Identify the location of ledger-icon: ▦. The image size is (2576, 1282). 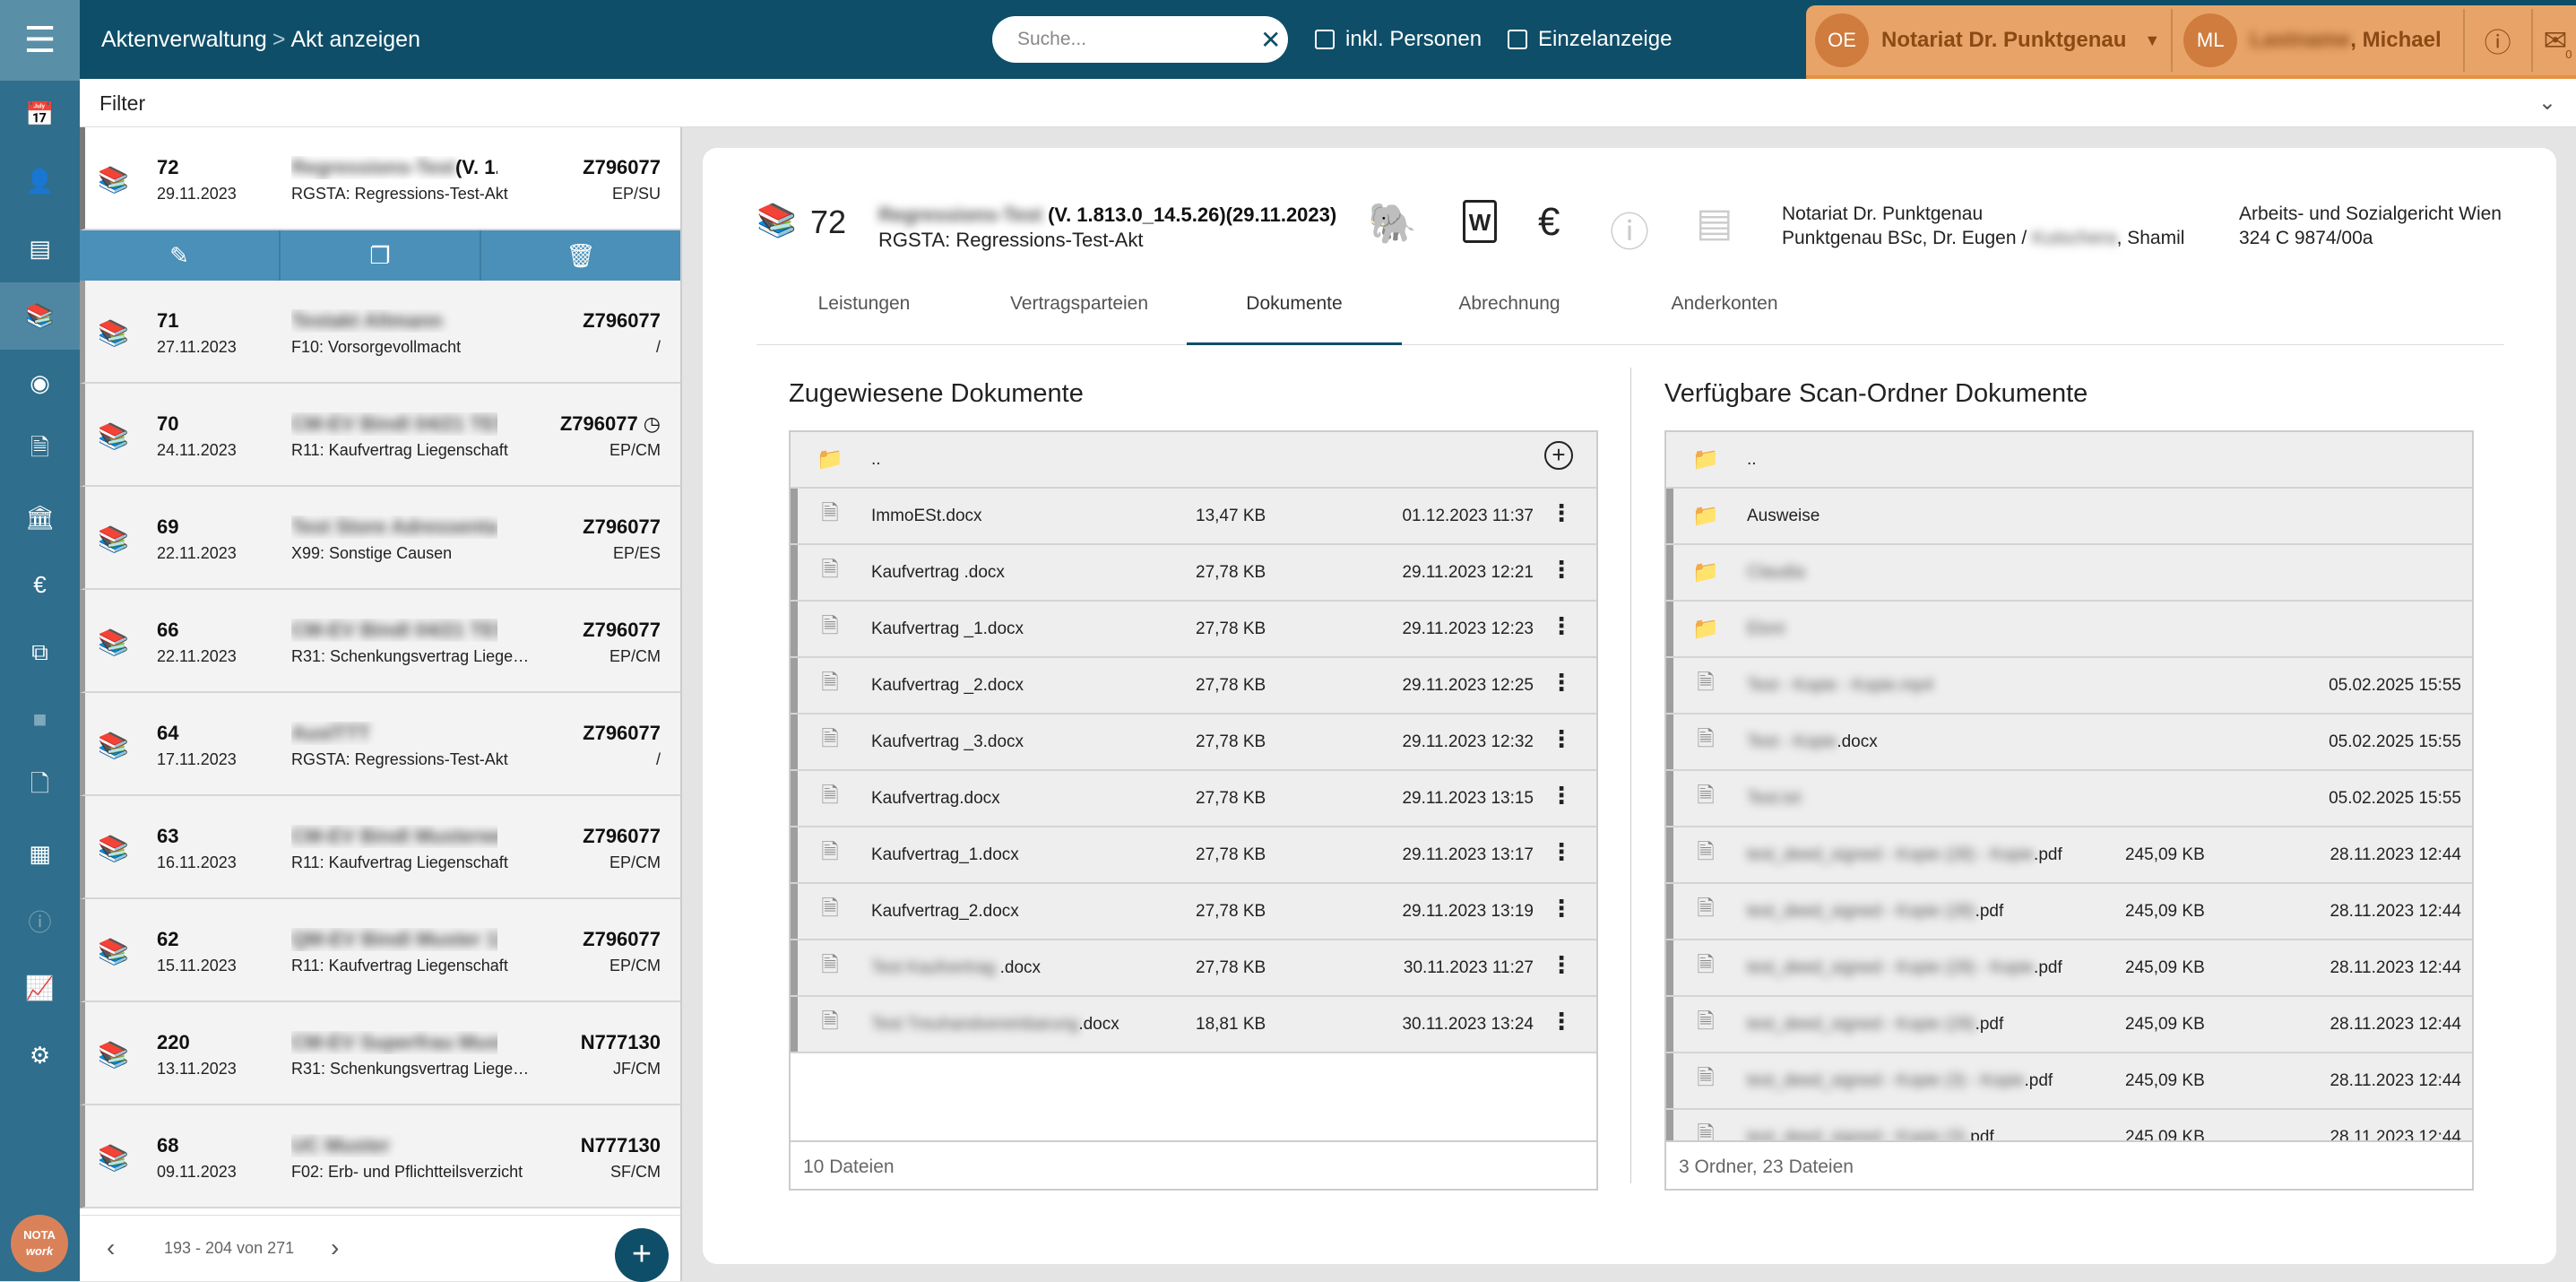
(40, 854).